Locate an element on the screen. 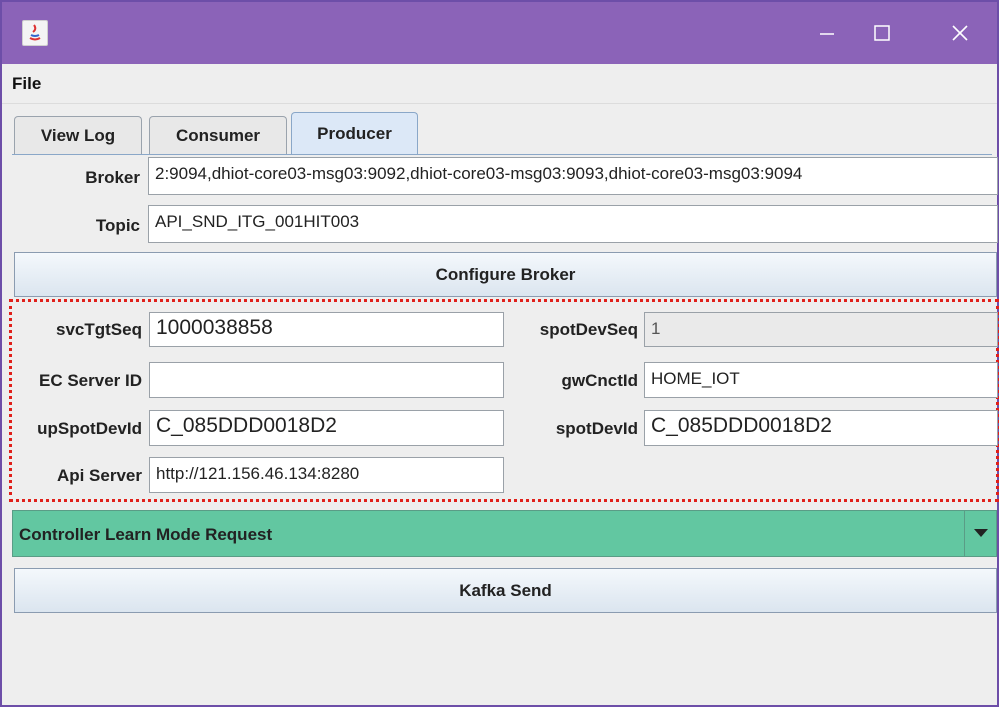 This screenshot has width=999, height=707. spot-dev-seq-input: 1 is located at coordinates (821, 329).